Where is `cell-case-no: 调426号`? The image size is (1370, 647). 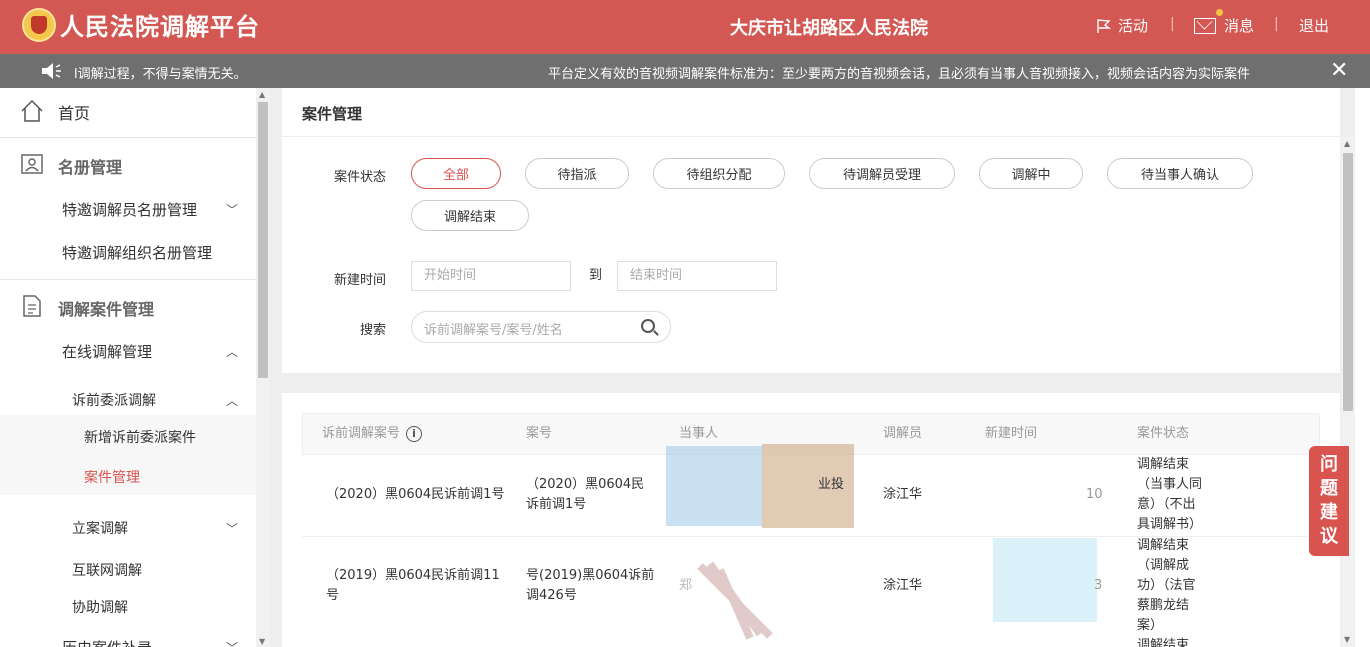
cell-case-no: 调426号 is located at coordinates (551, 595).